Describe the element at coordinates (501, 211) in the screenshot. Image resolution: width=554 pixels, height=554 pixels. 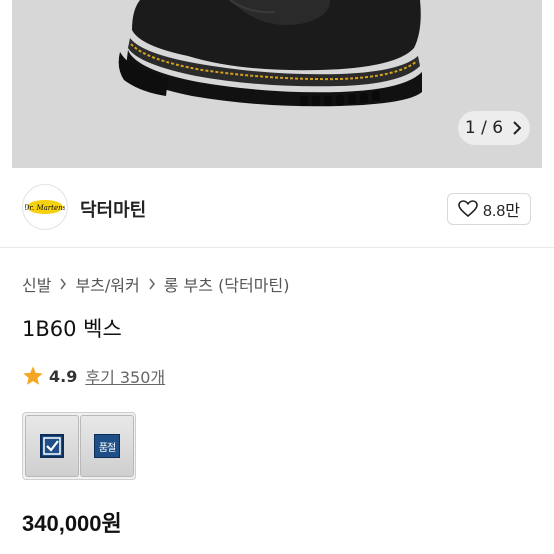
I see `like-count: 8.8만` at that location.